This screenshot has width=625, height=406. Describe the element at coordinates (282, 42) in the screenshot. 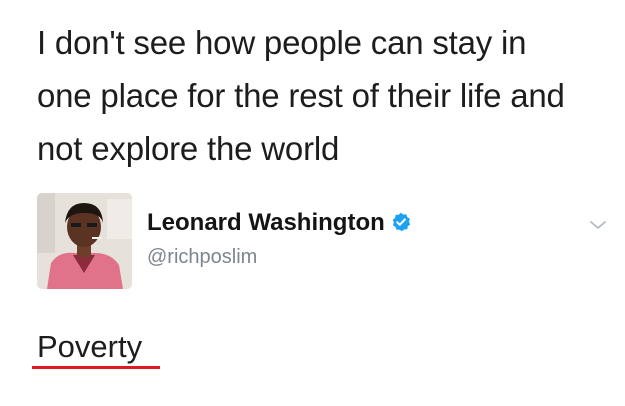

I see `quoted-tweet-line: I don't see how people can stay in` at that location.